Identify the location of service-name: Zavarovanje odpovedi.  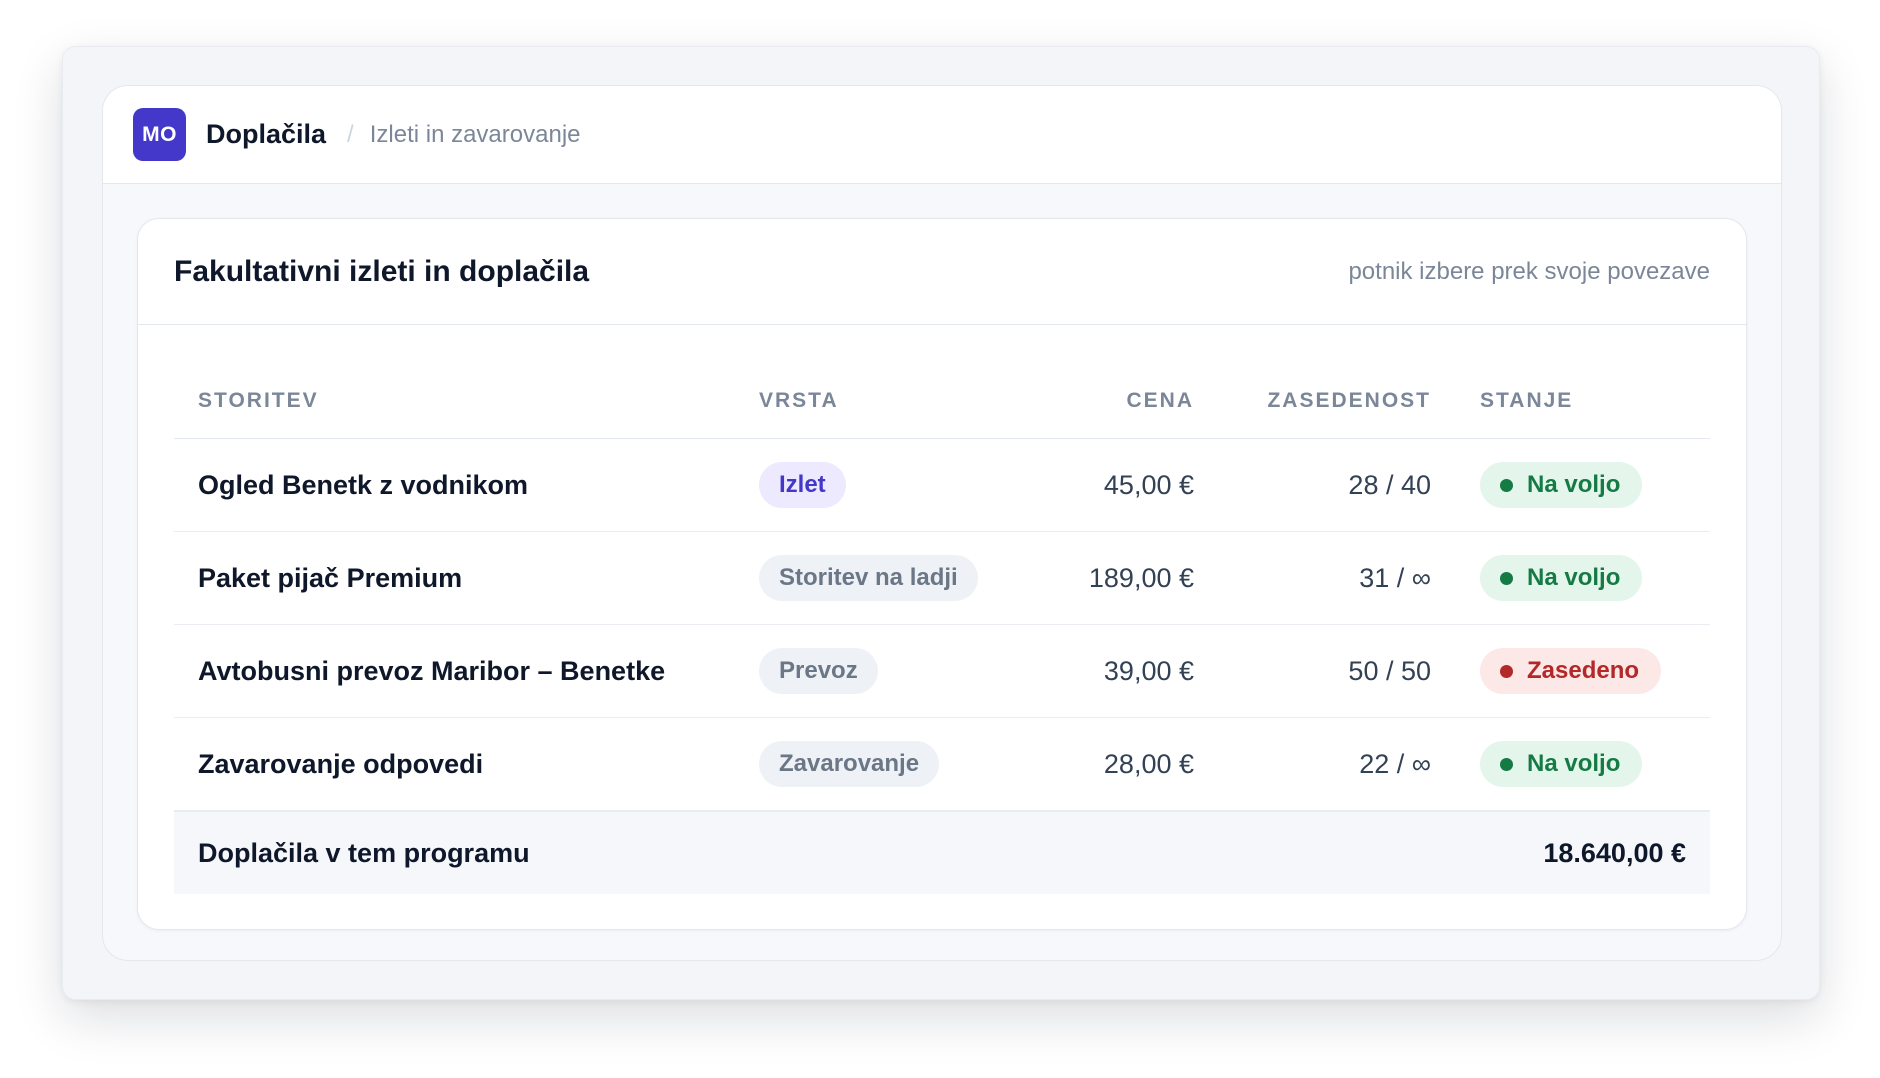
(341, 763).